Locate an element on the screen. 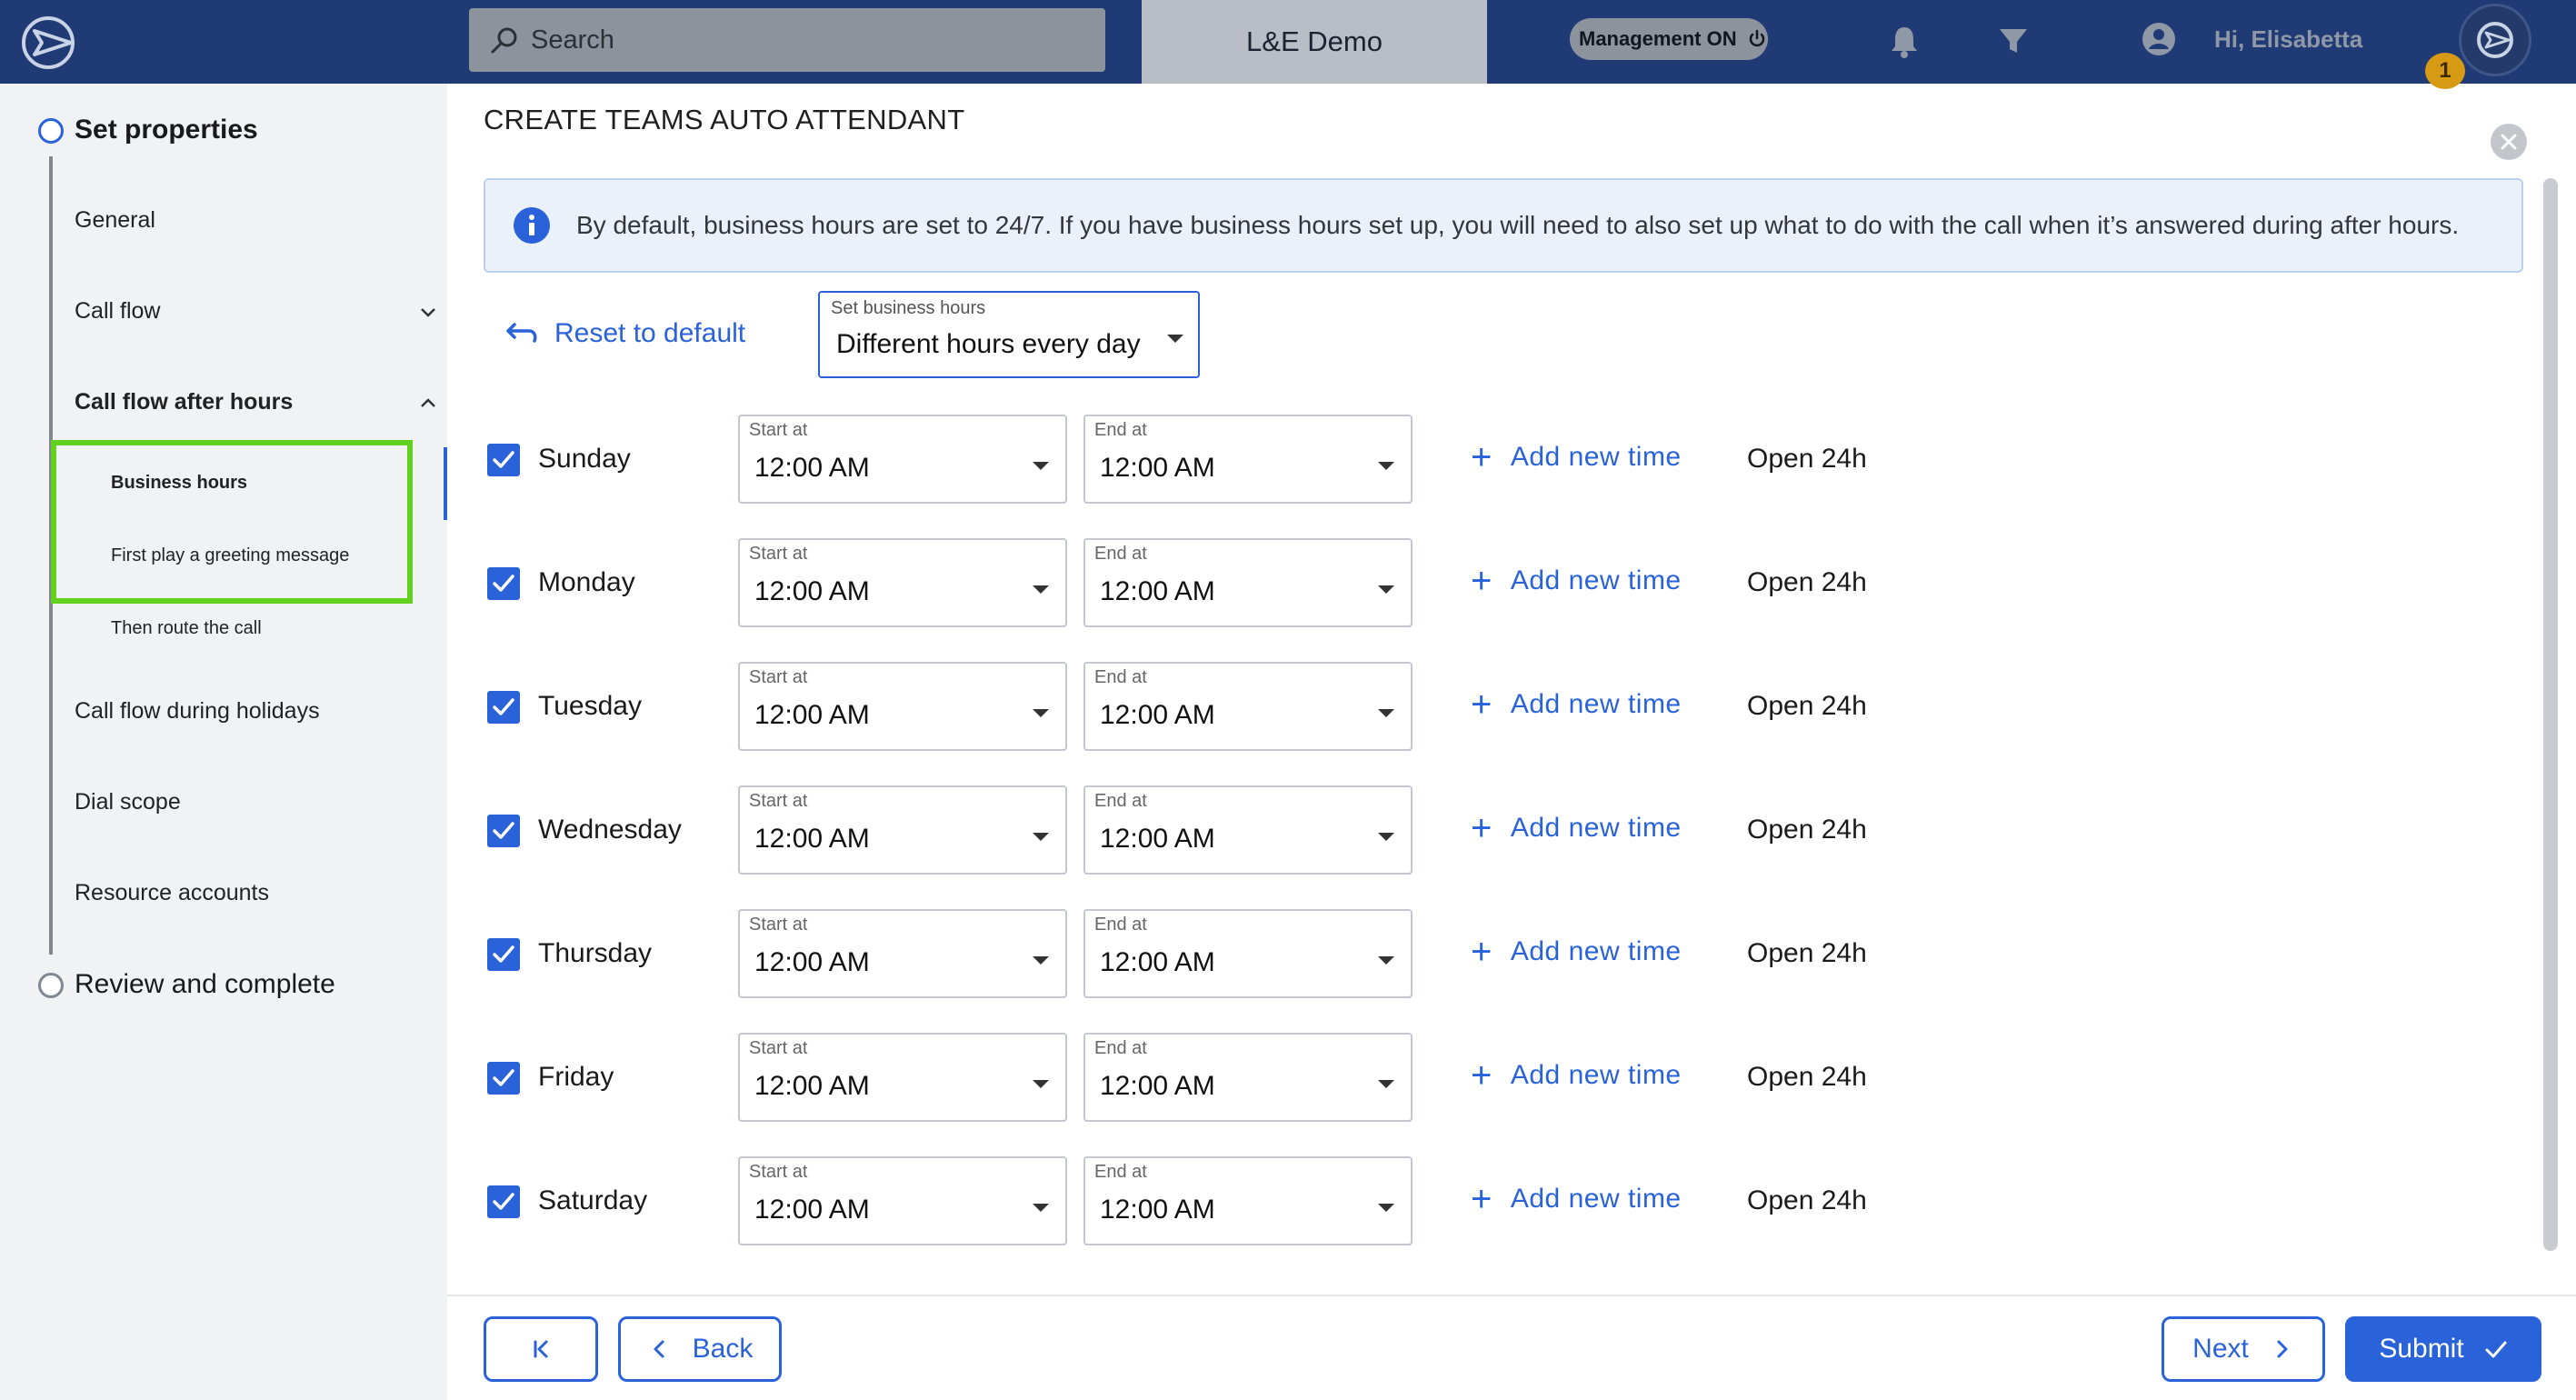 The height and width of the screenshot is (1400, 2576). sidebar-item-call-flow: Call flow is located at coordinates (118, 311).